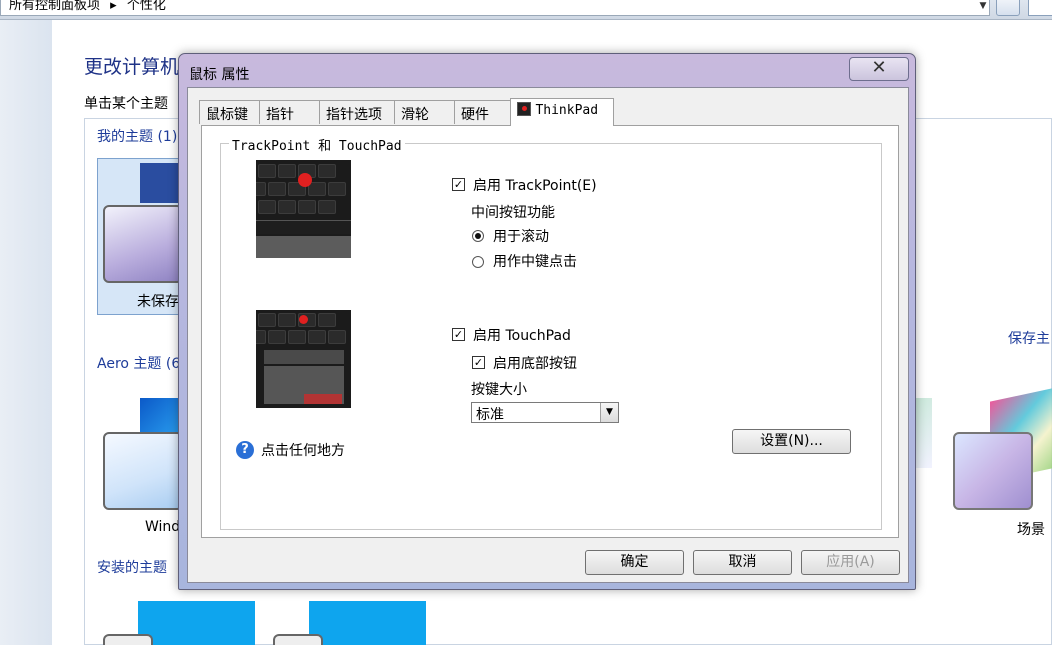 This screenshot has width=1052, height=645. I want to click on tab-buttons: 鼠标键, so click(229, 112).